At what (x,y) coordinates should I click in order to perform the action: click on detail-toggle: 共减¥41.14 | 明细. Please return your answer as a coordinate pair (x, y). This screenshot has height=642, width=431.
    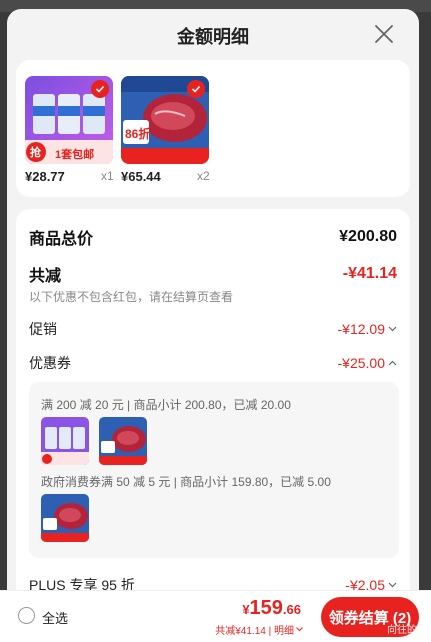
    Looking at the image, I should click on (259, 629).